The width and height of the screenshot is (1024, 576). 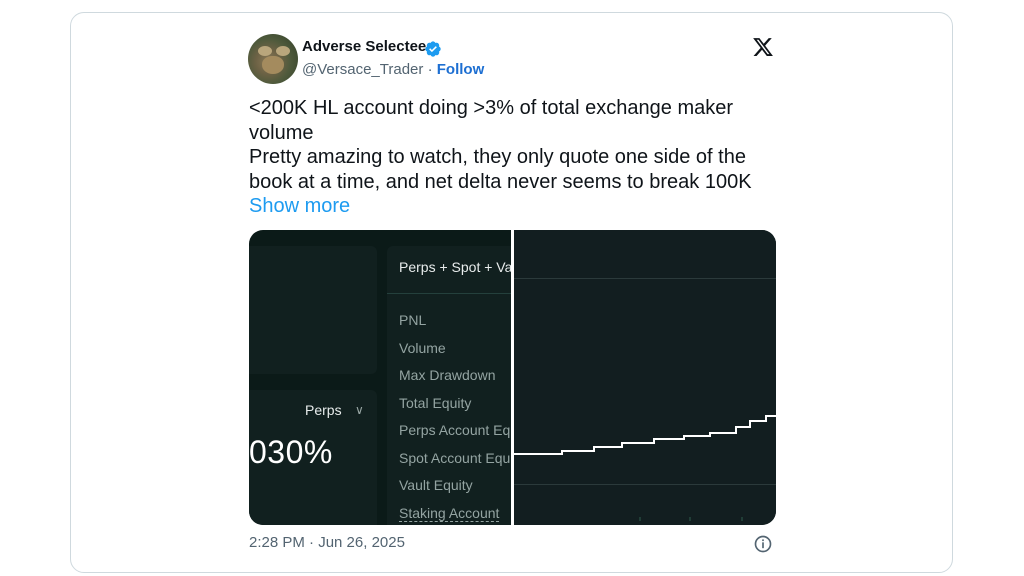 I want to click on metric-label: Volume, so click(x=422, y=348).